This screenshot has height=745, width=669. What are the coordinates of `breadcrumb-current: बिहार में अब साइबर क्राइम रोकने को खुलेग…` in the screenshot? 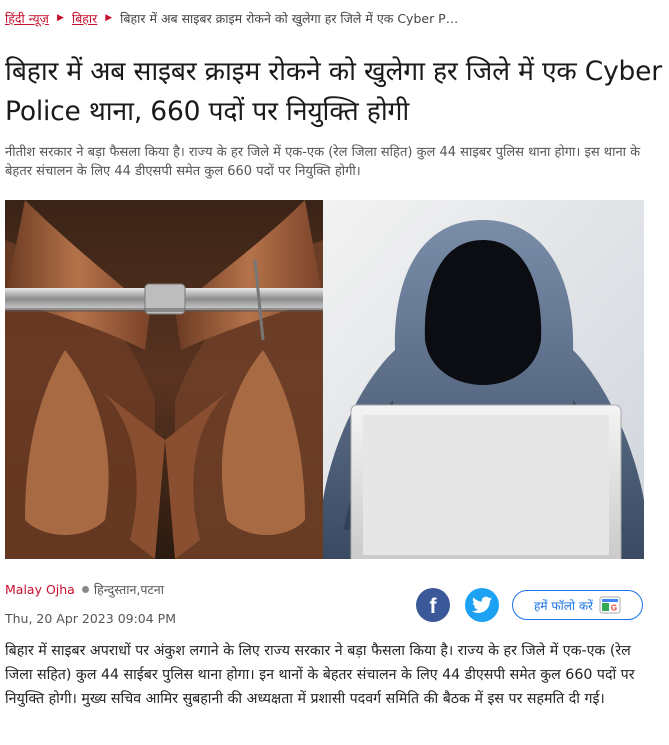 It's located at (289, 18).